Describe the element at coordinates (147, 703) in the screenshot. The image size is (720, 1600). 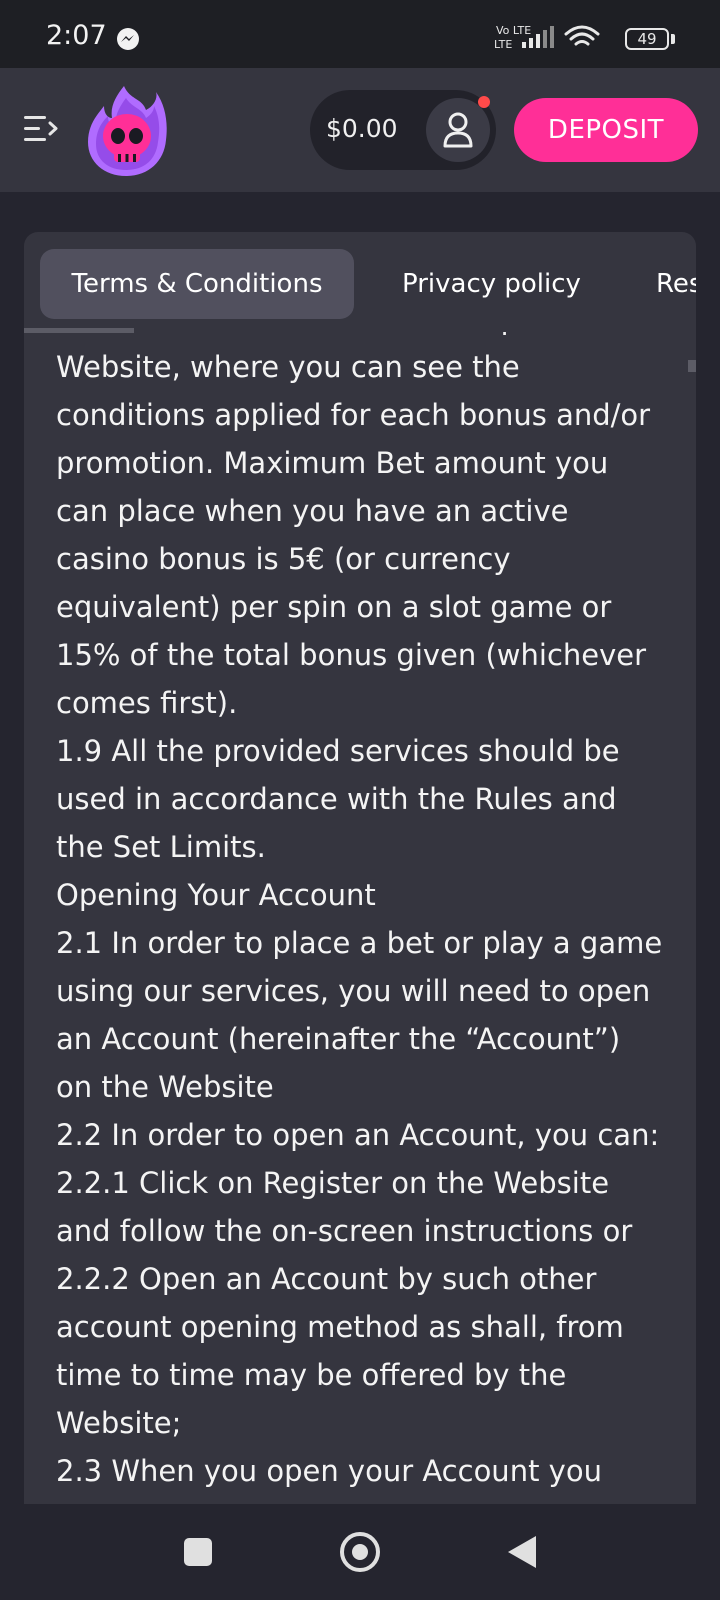
I see `text-line: comes first).` at that location.